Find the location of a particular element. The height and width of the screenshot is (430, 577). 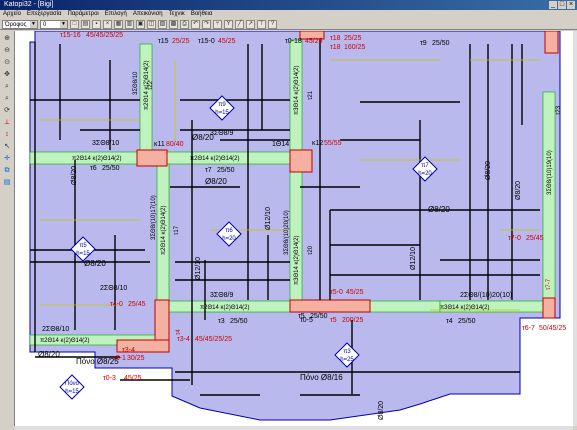

tree-icon: ⊤ is located at coordinates (261, 24).